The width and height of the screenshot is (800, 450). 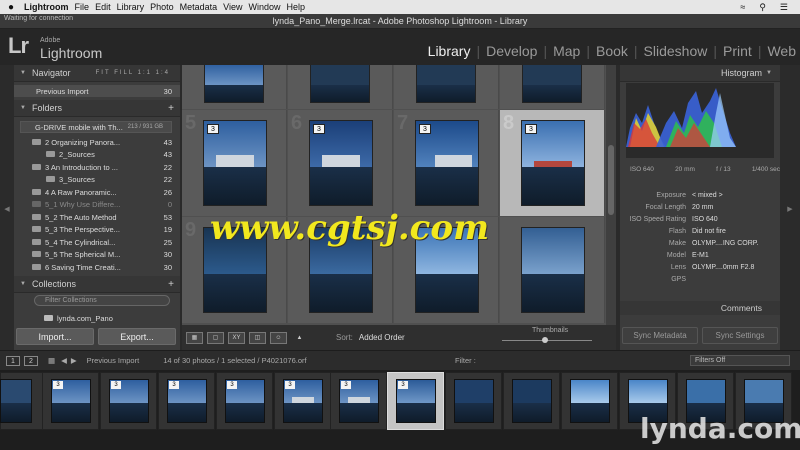 I want to click on folder-item: 3 An Introduction to ... 22, so click(x=97, y=167).